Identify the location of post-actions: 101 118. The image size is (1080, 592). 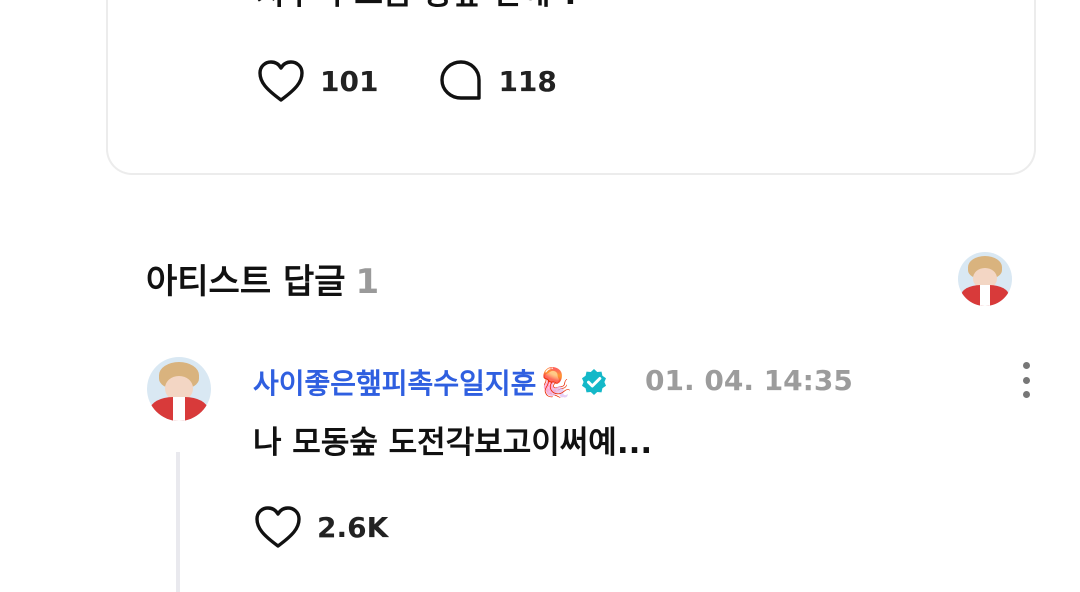
(436, 81).